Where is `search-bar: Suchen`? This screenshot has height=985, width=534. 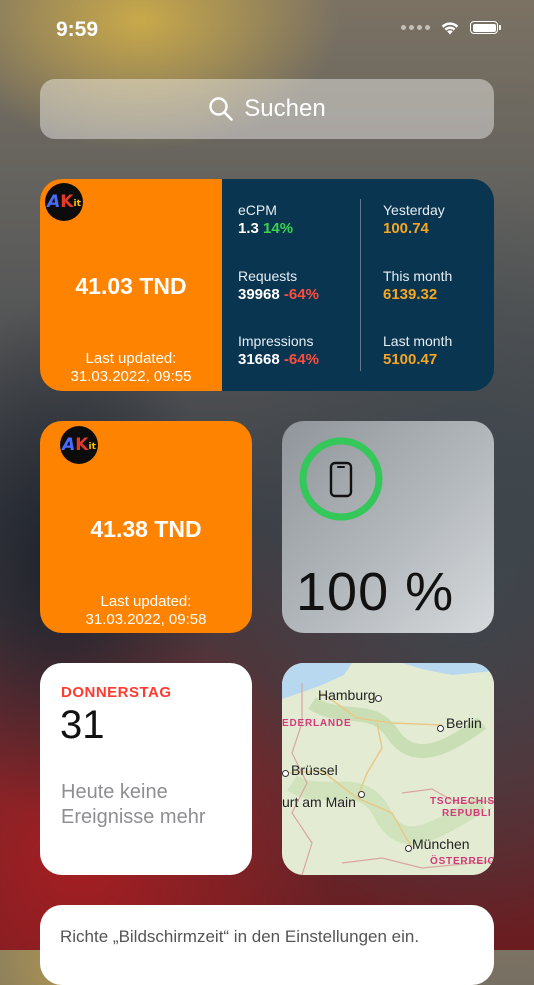 search-bar: Suchen is located at coordinates (267, 109).